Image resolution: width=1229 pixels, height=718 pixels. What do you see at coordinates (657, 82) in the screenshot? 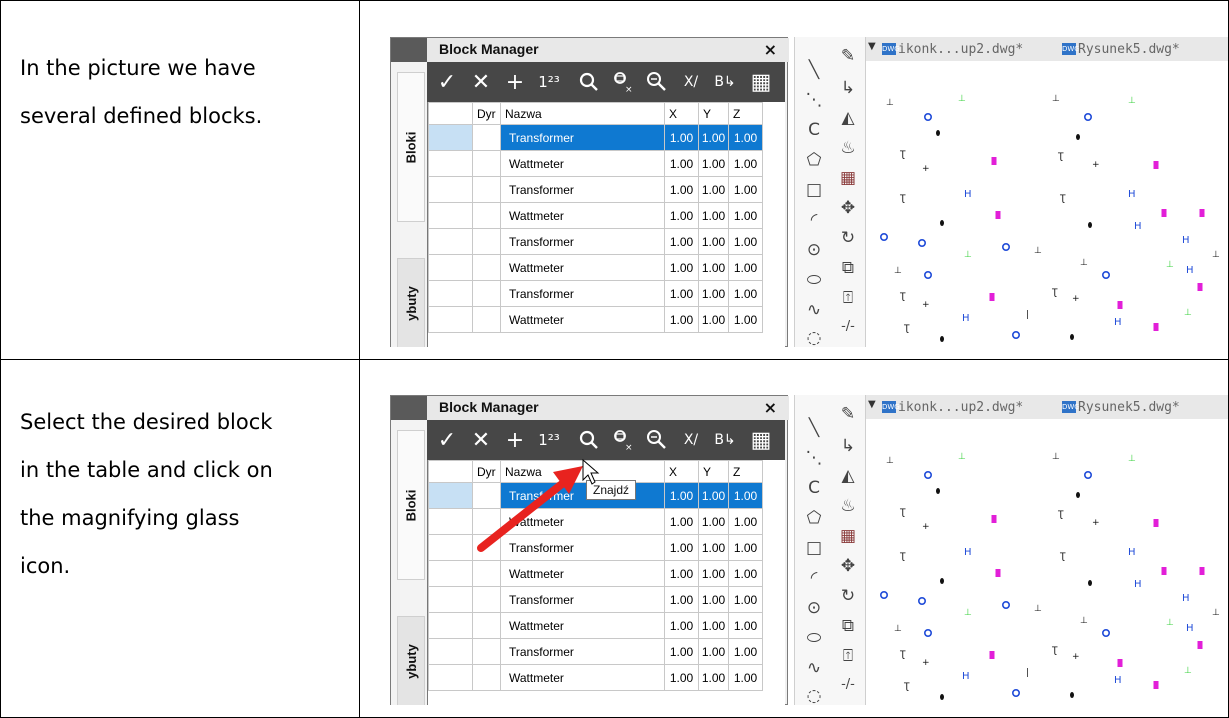
I see `zoom-icon` at bounding box center [657, 82].